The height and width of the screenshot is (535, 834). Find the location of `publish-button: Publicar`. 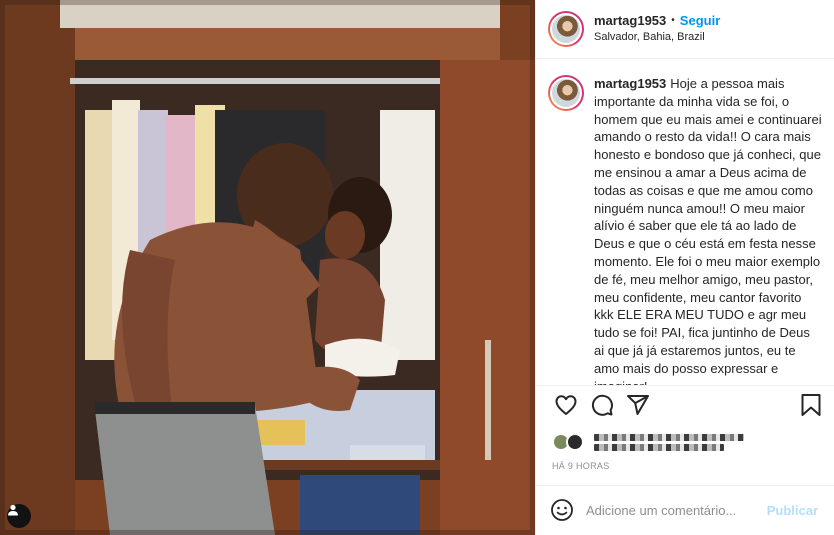

publish-button: Publicar is located at coordinates (792, 510).